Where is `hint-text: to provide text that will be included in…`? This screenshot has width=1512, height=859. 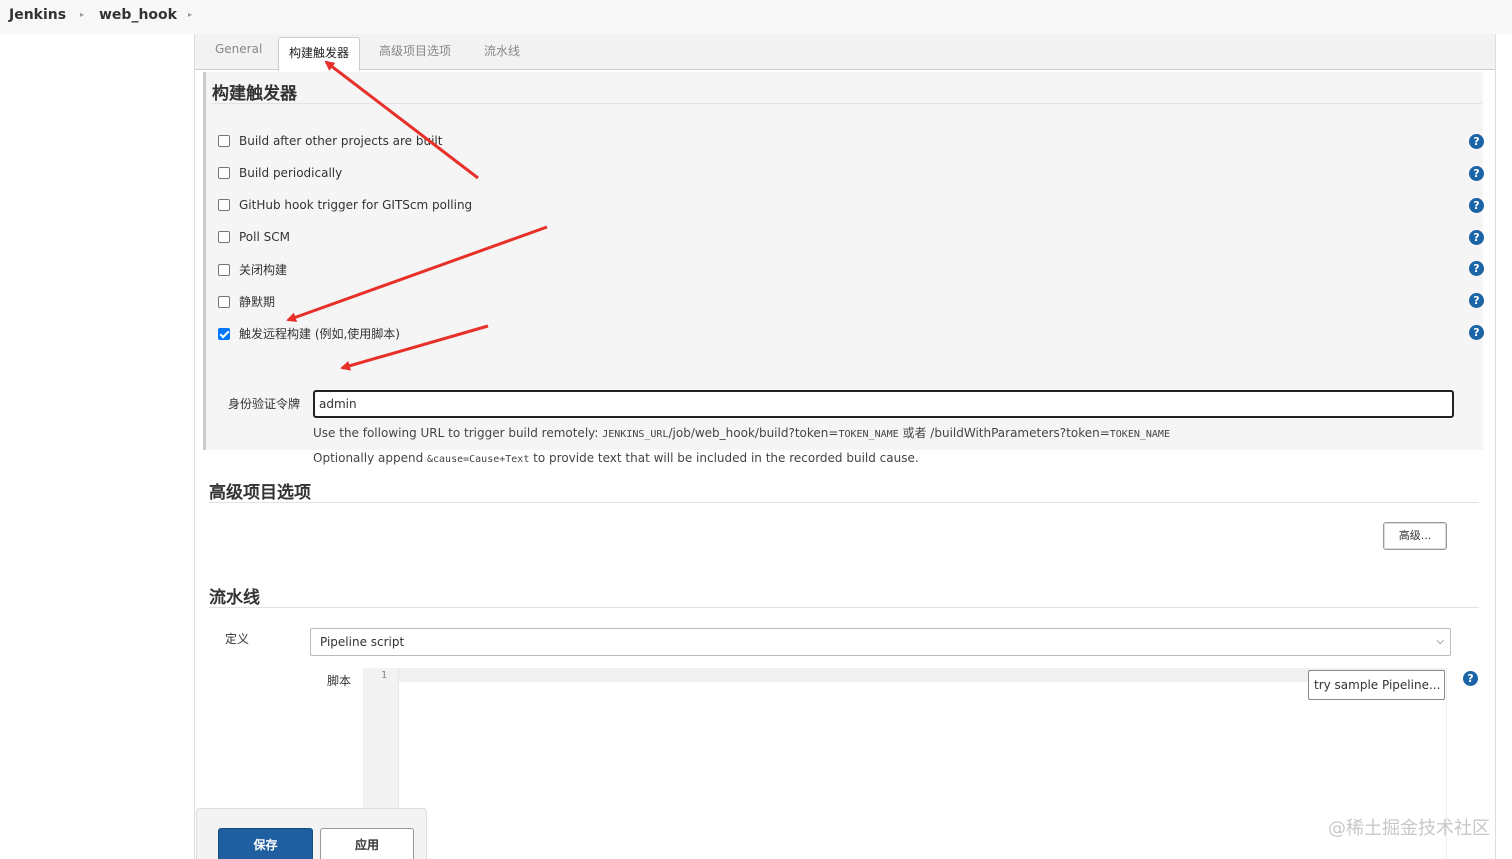
hint-text: to provide text that will be included in… is located at coordinates (724, 458).